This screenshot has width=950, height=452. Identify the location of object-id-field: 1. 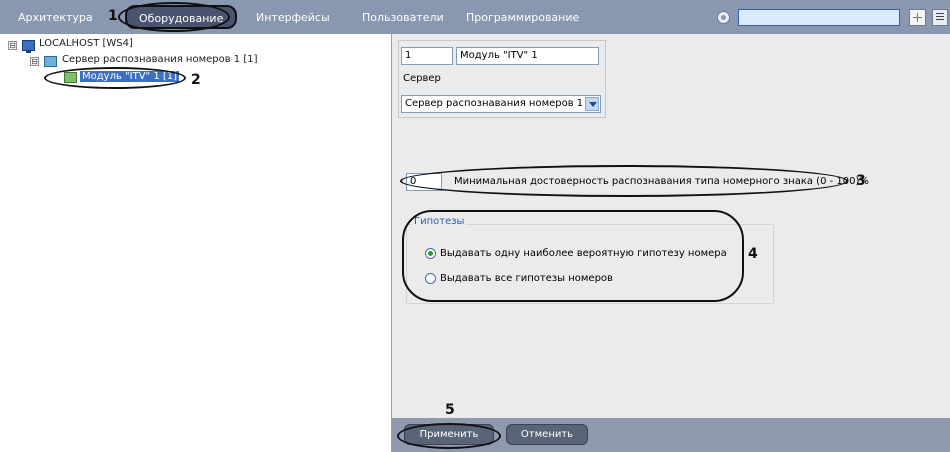
(427, 56).